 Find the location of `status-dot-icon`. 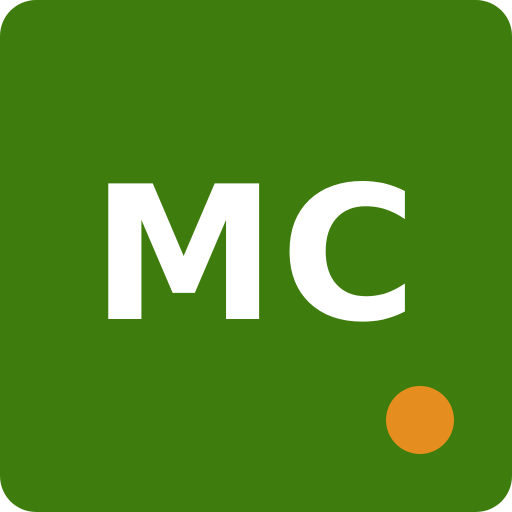

status-dot-icon is located at coordinates (420, 420).